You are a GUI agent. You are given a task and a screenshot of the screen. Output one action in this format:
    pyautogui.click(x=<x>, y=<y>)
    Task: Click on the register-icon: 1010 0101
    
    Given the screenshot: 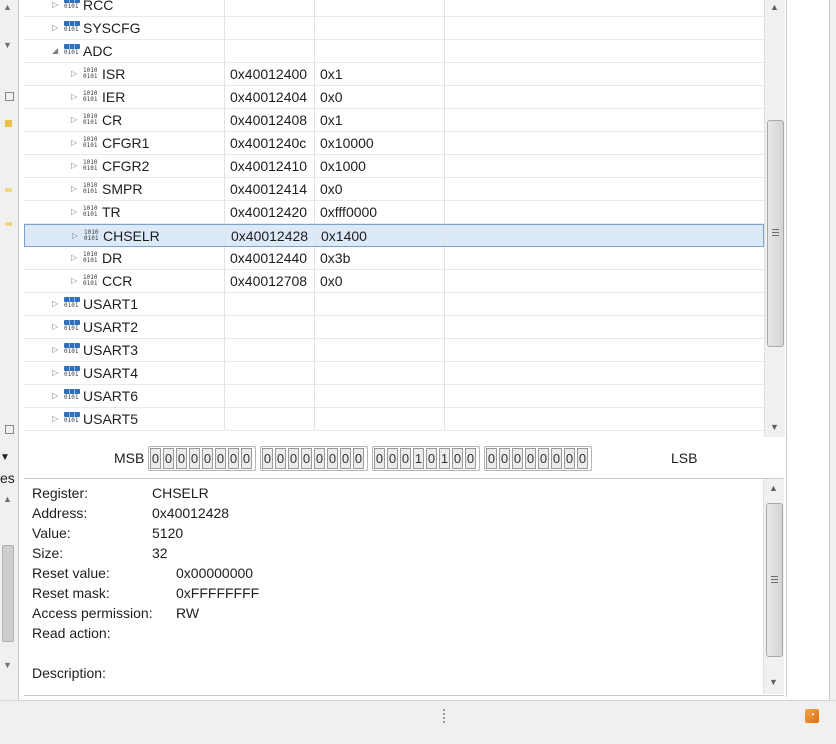 What is the action you would take?
    pyautogui.click(x=90, y=188)
    